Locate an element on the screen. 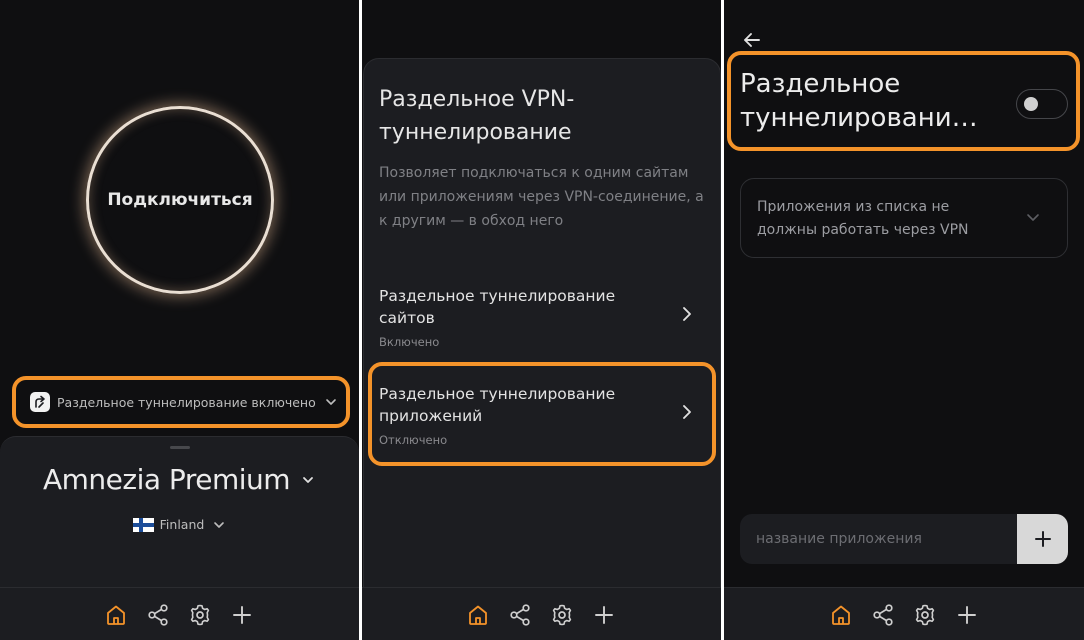 The width and height of the screenshot is (1084, 640). add-app-button is located at coordinates (1042, 539).